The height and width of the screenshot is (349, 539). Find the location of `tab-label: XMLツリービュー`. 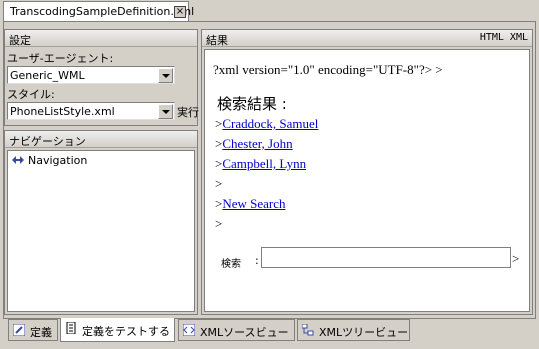

tab-label: XMLツリービュー is located at coordinates (364, 332).